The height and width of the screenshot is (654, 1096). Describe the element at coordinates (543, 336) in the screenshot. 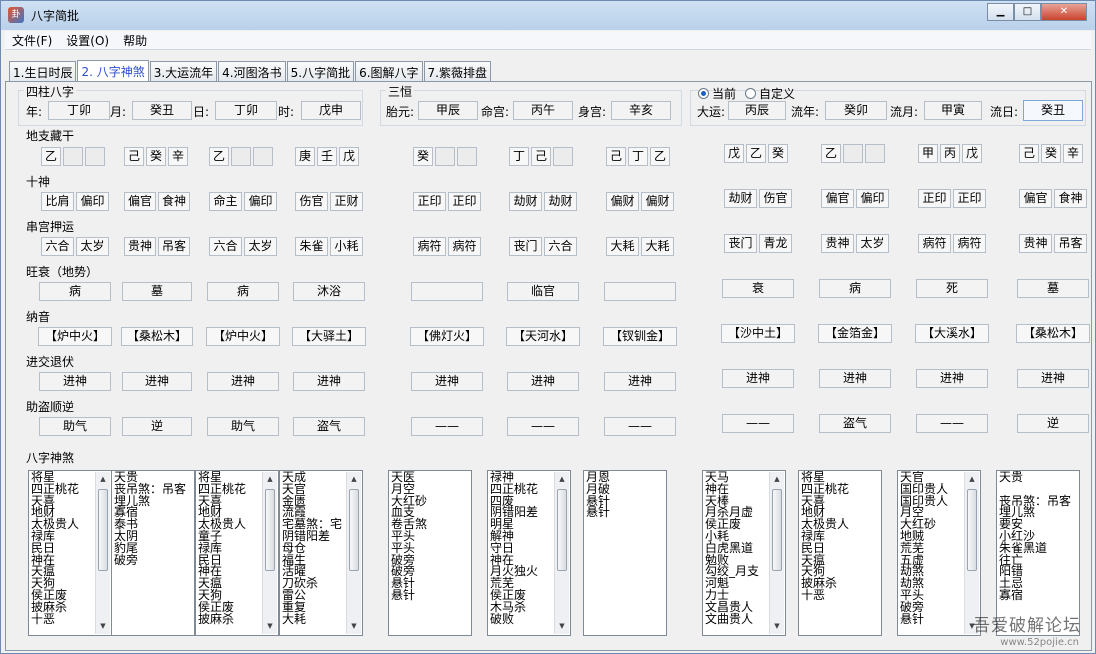

I see `nayin-cell: 【天河水】` at that location.